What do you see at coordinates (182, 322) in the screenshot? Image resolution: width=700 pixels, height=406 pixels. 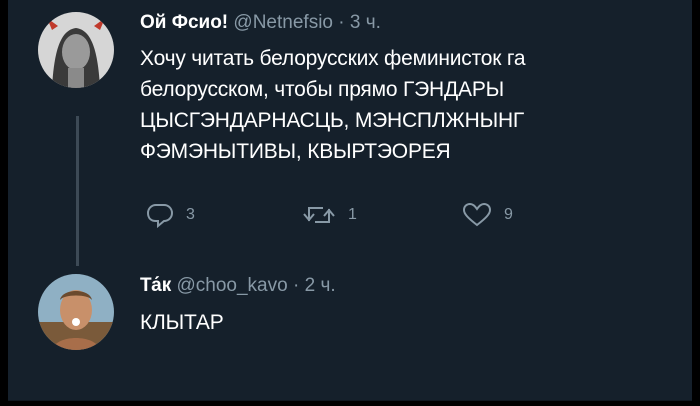 I see `tweet-text: КЛЫТАР` at bounding box center [182, 322].